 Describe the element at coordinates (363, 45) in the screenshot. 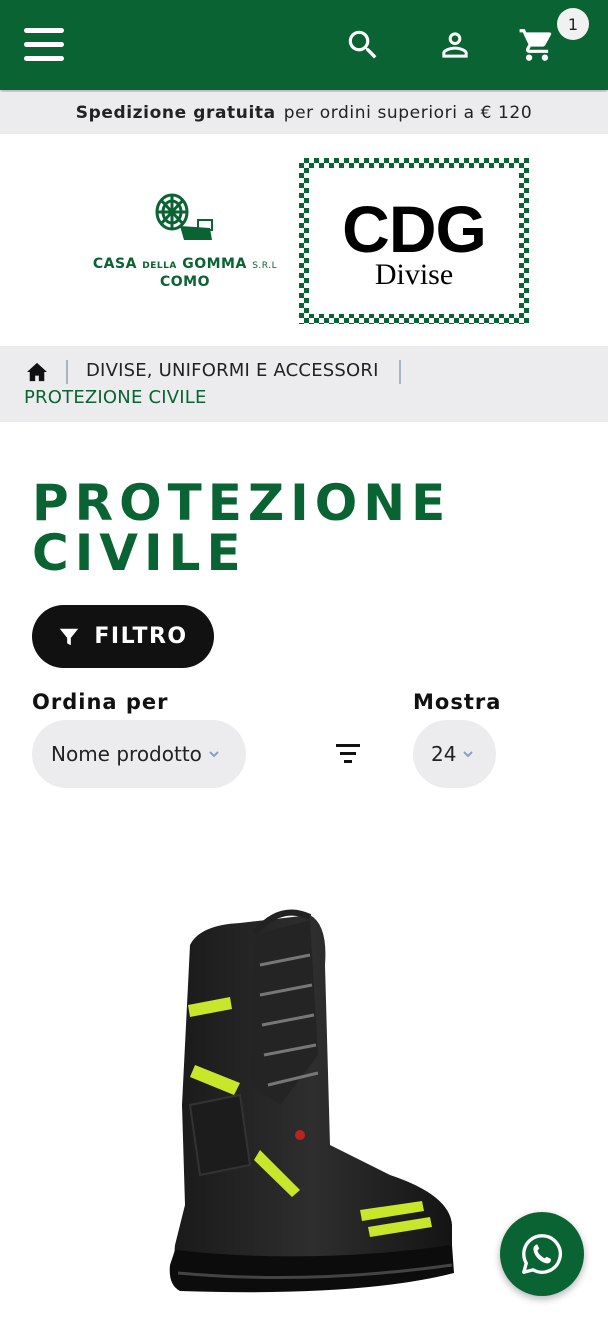

I see `search-icon` at that location.